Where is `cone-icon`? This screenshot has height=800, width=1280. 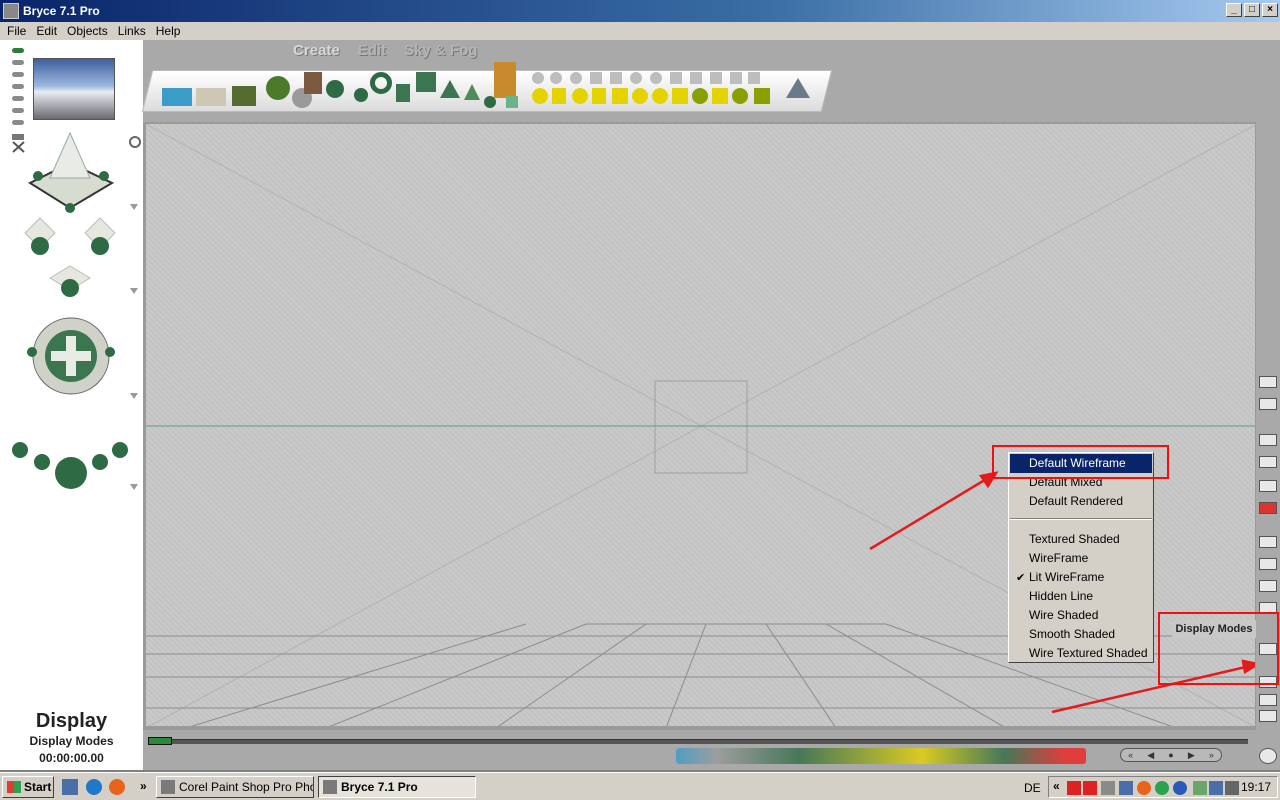
cone-icon is located at coordinates (472, 92).